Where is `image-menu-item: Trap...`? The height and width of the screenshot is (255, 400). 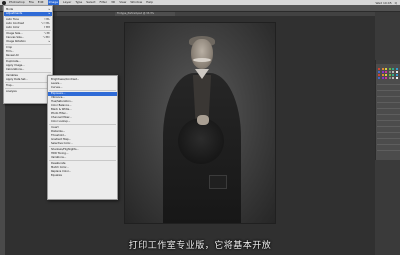
image-menu-item: Trap... is located at coordinates (10, 85).